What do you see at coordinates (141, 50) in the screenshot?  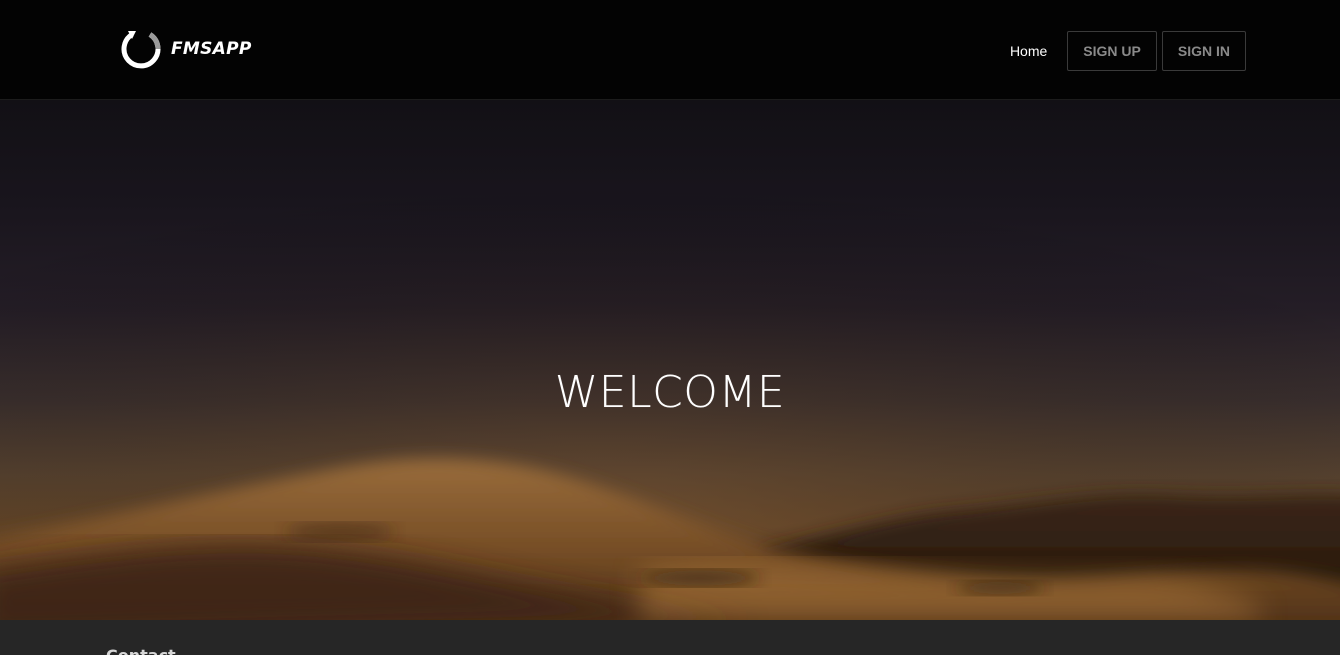 I see `circular-arrow-logo-icon` at bounding box center [141, 50].